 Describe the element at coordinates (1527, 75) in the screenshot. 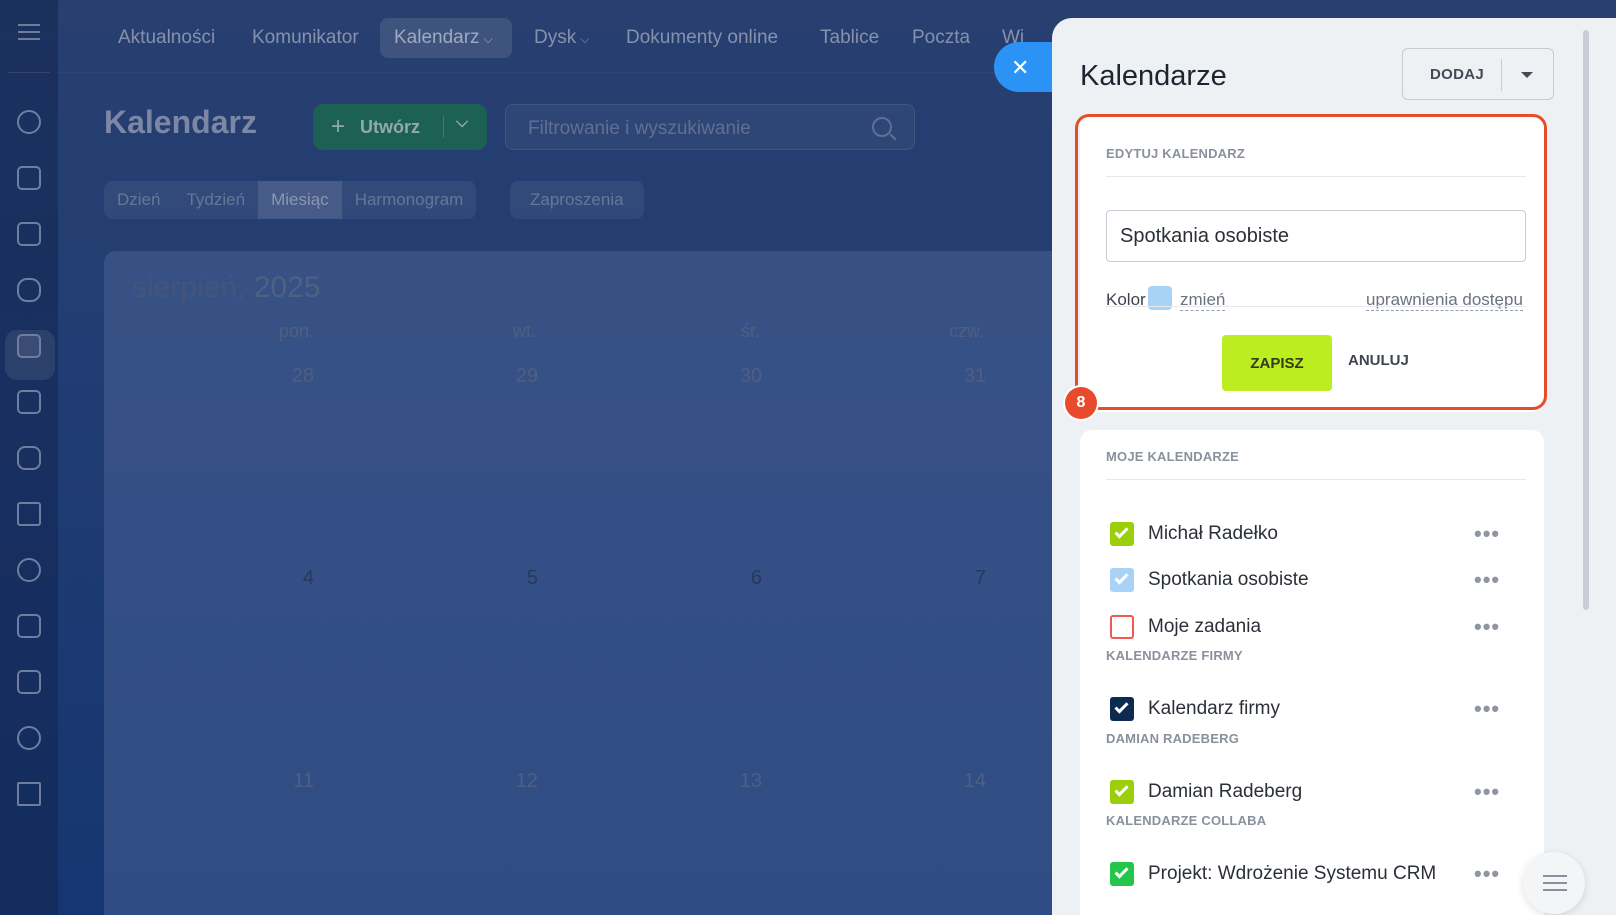

I see `caret-down-icon` at that location.